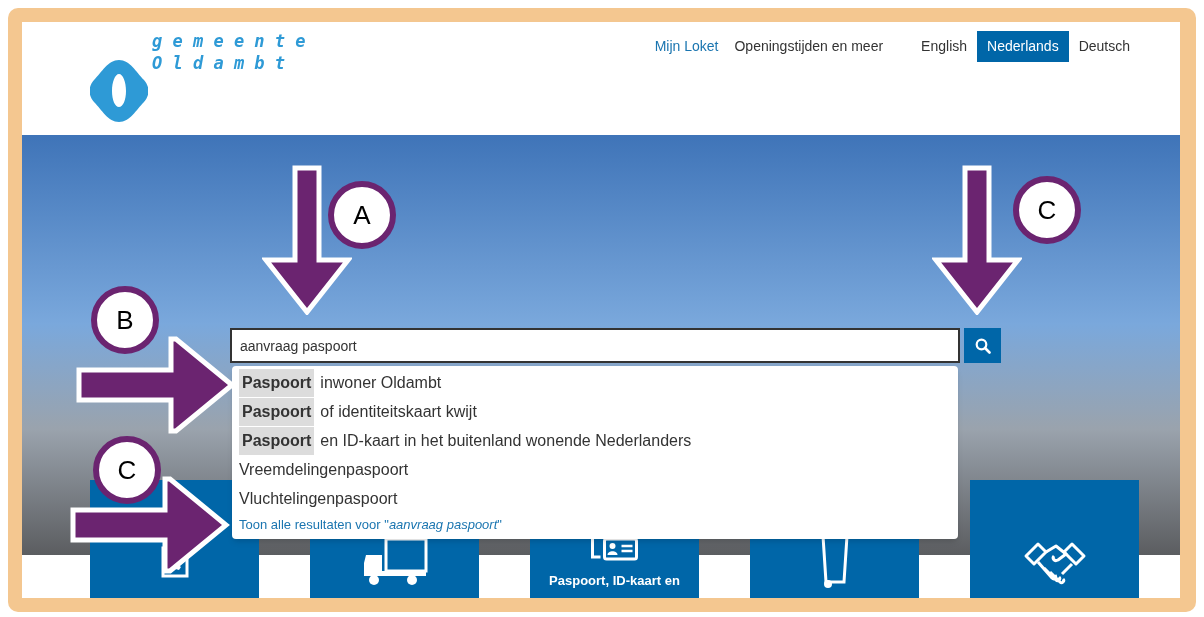 The image size is (1204, 617). What do you see at coordinates (1054, 539) in the screenshot?
I see `category-tile` at bounding box center [1054, 539].